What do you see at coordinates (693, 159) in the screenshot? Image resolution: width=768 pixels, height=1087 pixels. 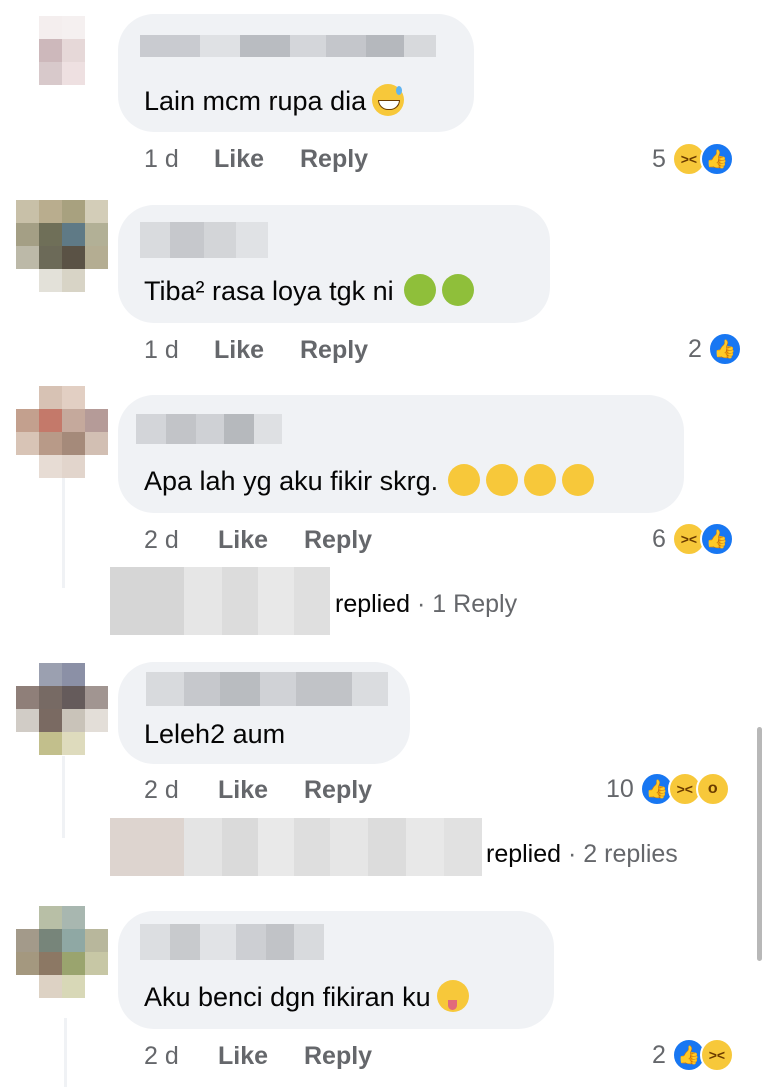 I see `reaction-summary: 5 >< 👍` at bounding box center [693, 159].